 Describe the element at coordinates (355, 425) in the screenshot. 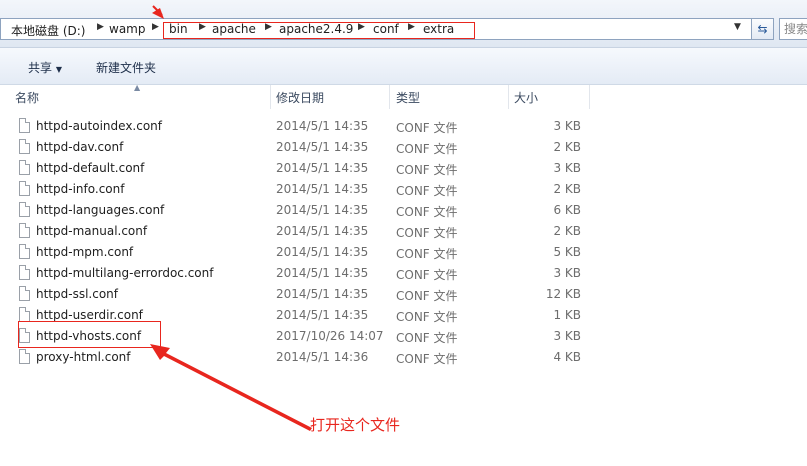

I see `annotation-label: 打开这个文件` at that location.